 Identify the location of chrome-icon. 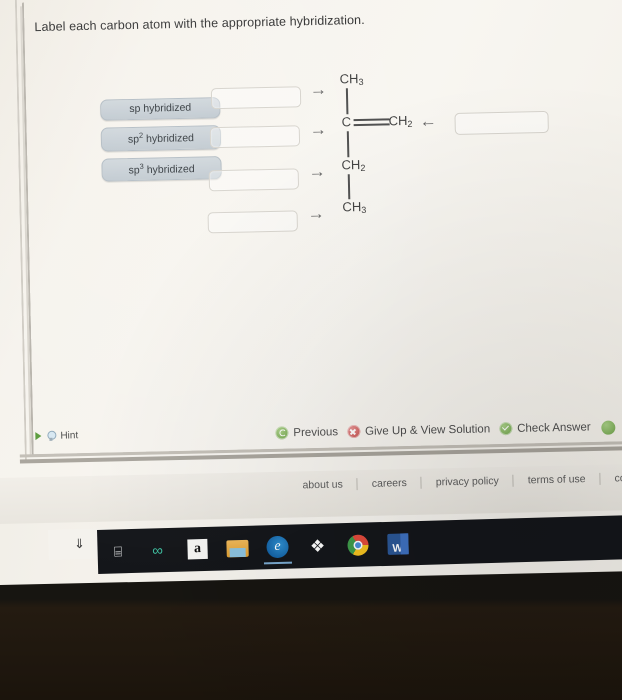
(357, 544).